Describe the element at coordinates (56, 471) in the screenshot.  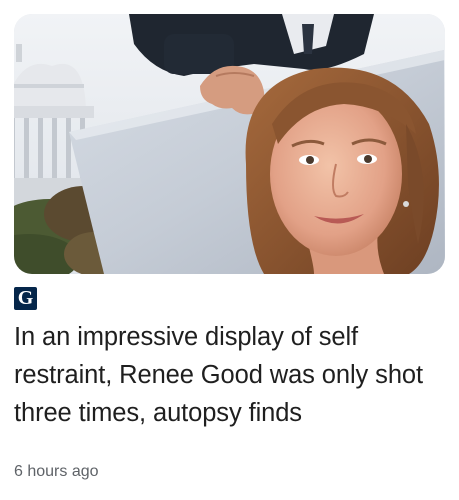
I see `article-timestamp: 6 hours ago` at that location.